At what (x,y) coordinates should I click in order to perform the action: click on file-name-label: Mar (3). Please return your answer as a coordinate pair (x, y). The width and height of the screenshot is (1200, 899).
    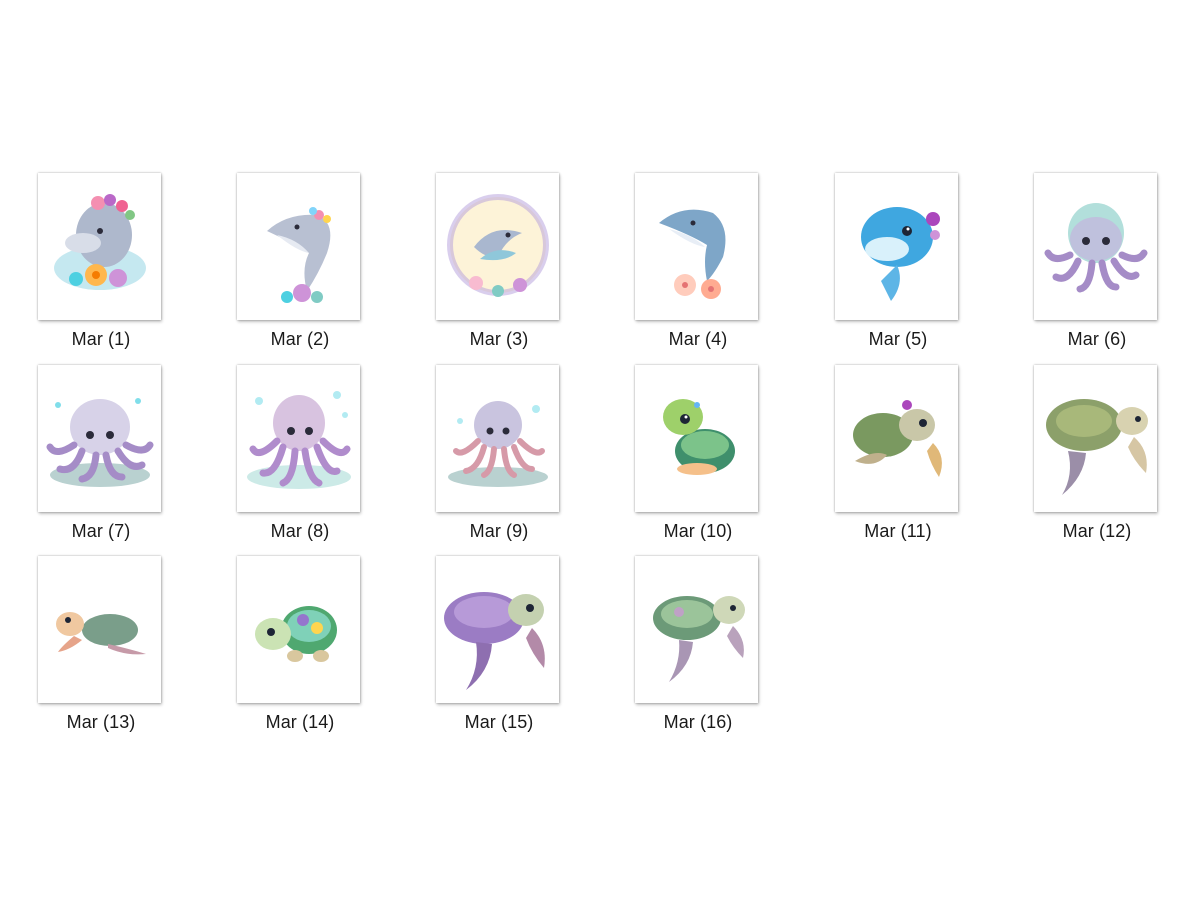
    Looking at the image, I should click on (499, 339).